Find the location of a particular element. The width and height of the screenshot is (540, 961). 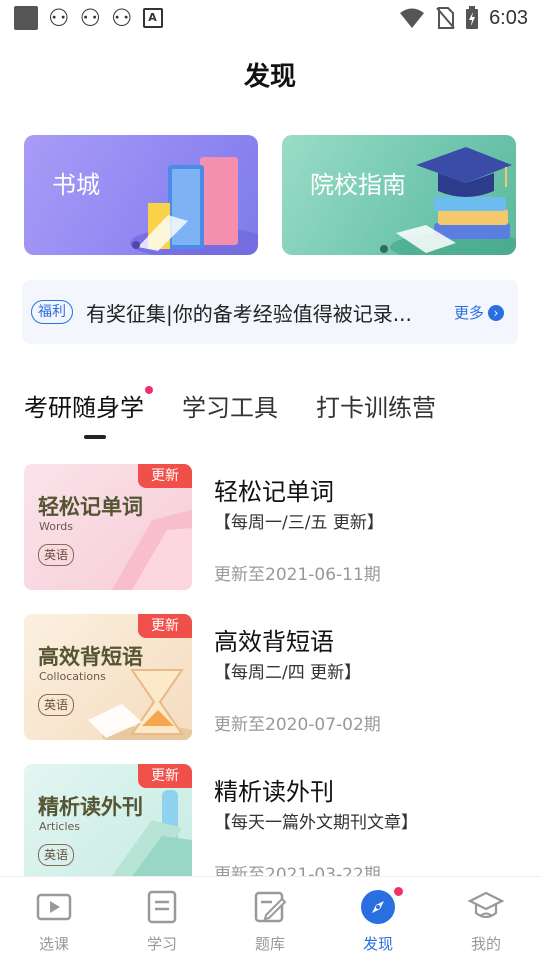

nav-label: 我的 is located at coordinates (485, 944).